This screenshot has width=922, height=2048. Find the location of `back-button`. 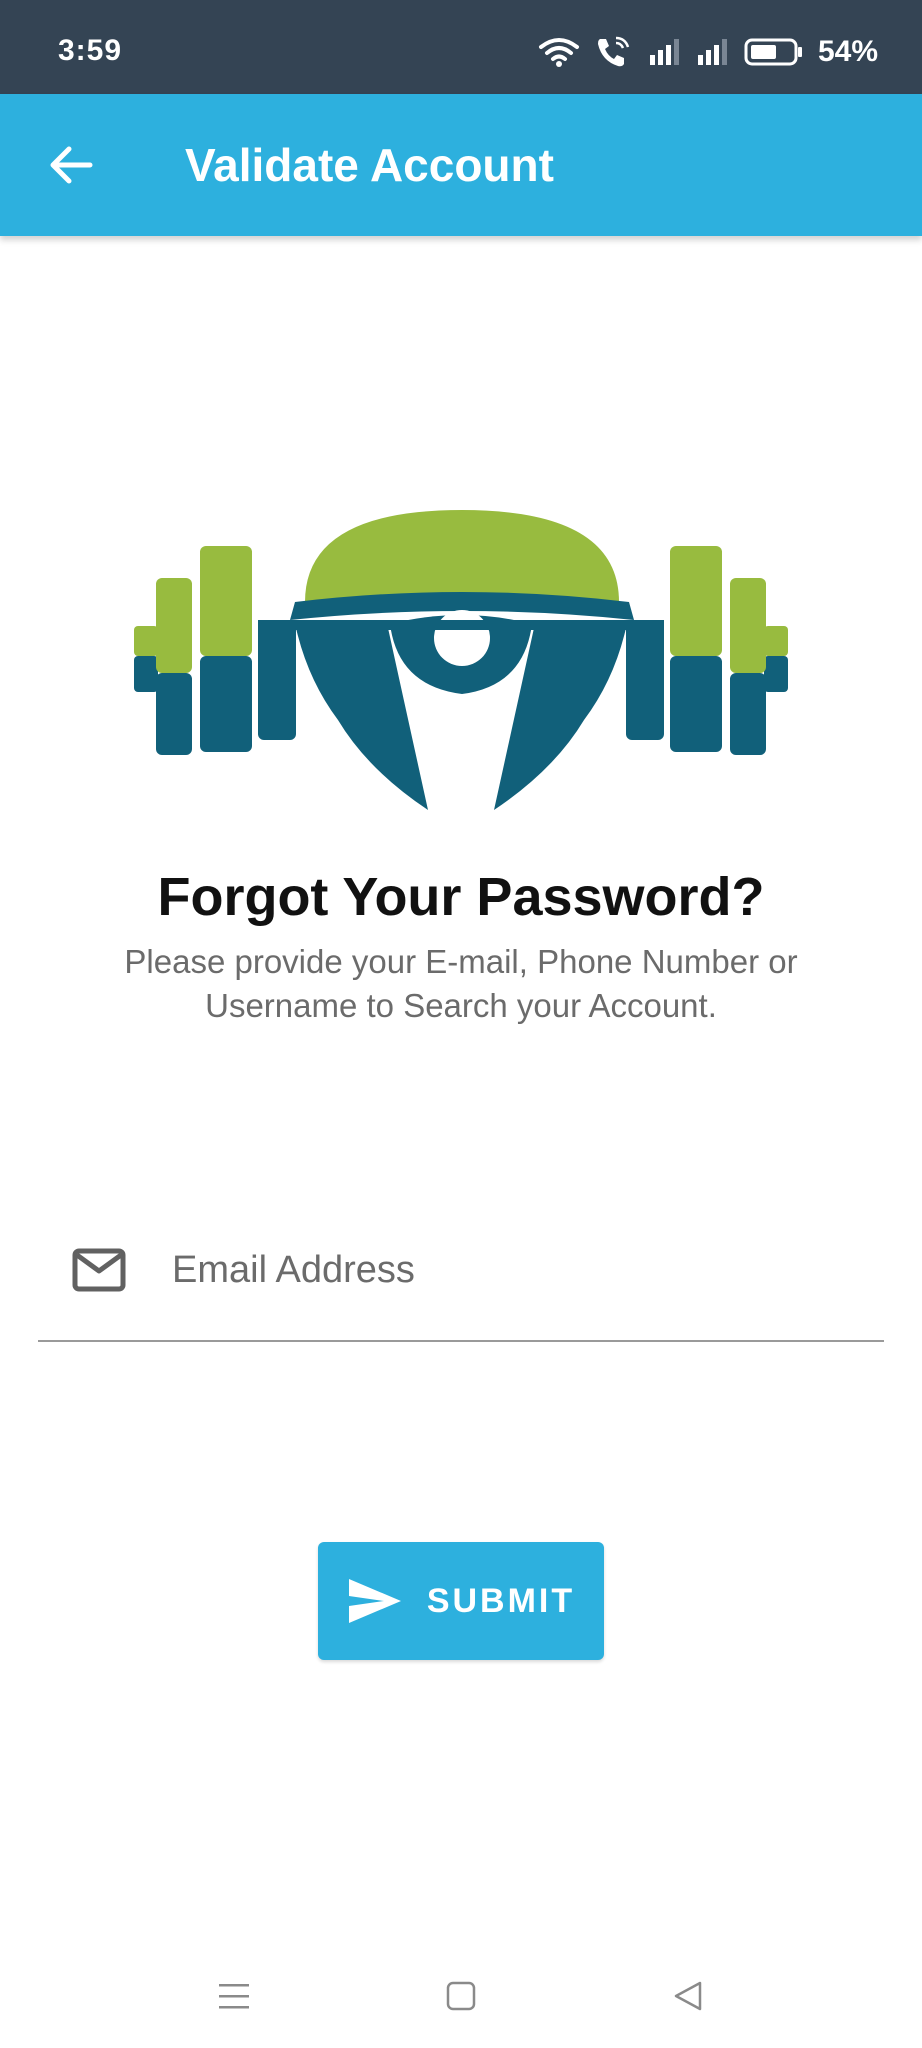

back-button is located at coordinates (71, 165).